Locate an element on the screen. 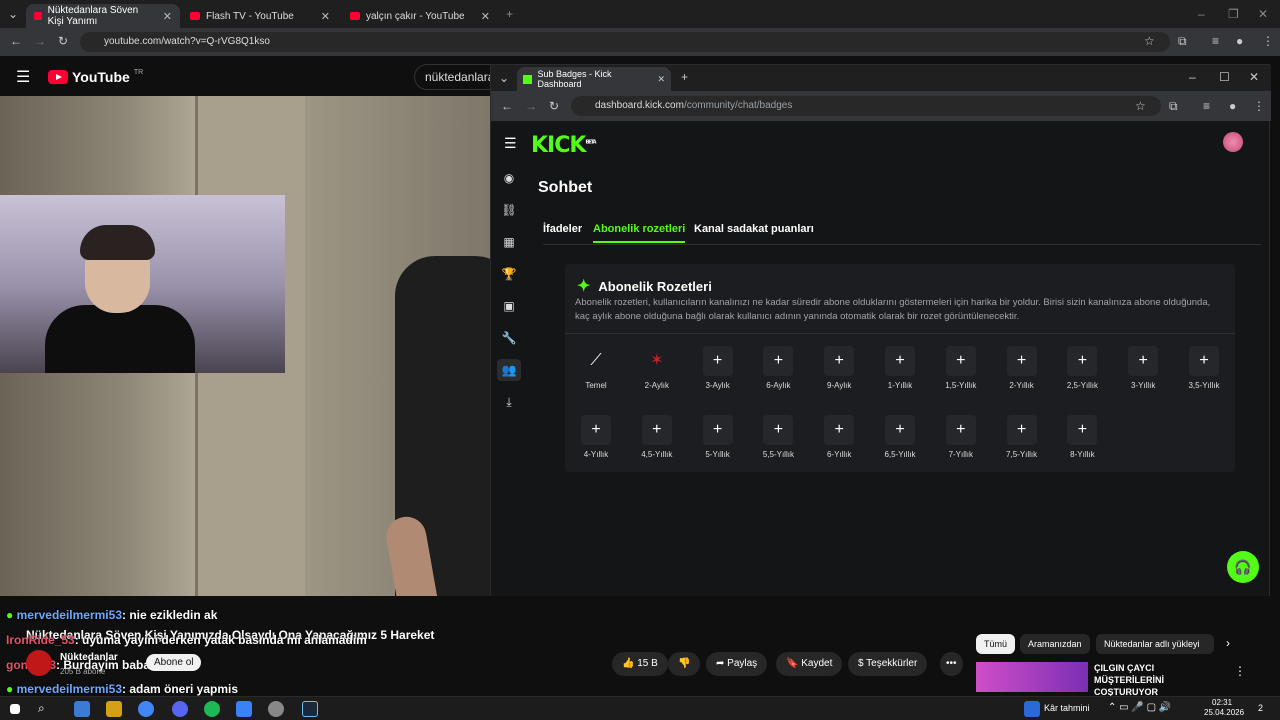 This screenshot has height=720, width=1280. chip-next-icon: › is located at coordinates (1228, 643).